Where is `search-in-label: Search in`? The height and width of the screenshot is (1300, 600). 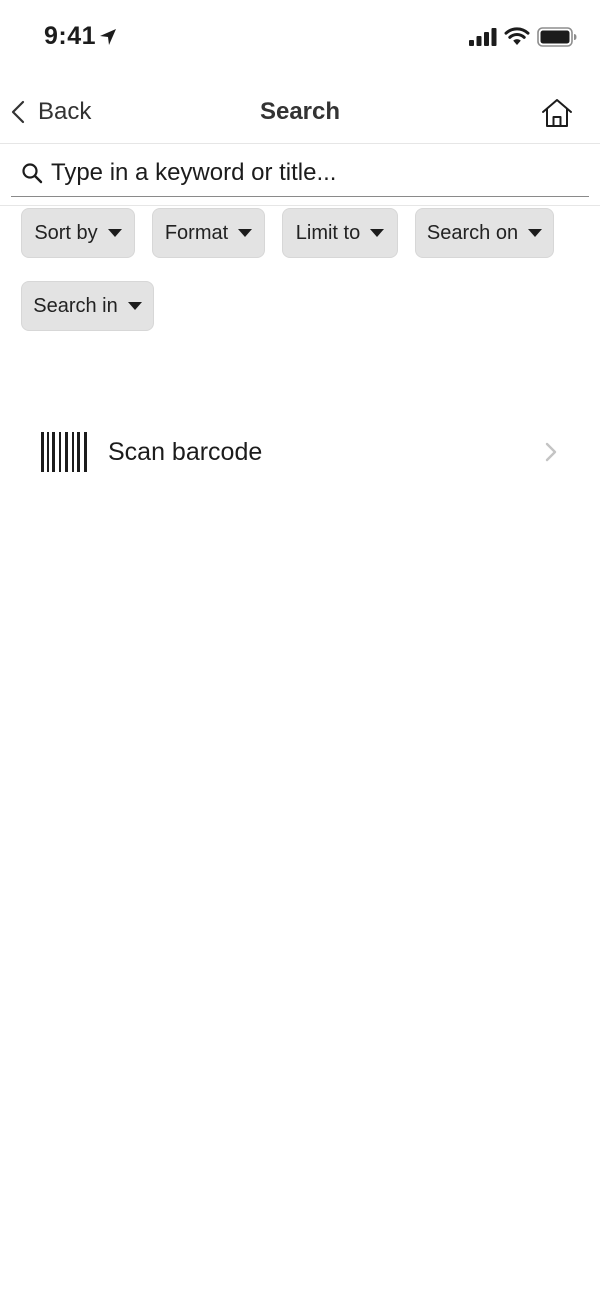 search-in-label: Search in is located at coordinates (75, 305).